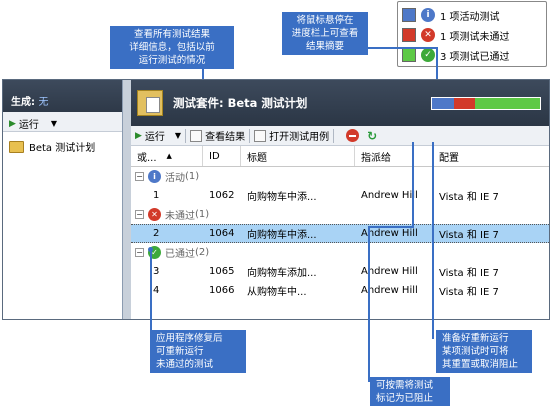 The image size is (552, 406). I want to click on grid-header: 或... ▲ ID 标题 指派给 配置, so click(340, 156).